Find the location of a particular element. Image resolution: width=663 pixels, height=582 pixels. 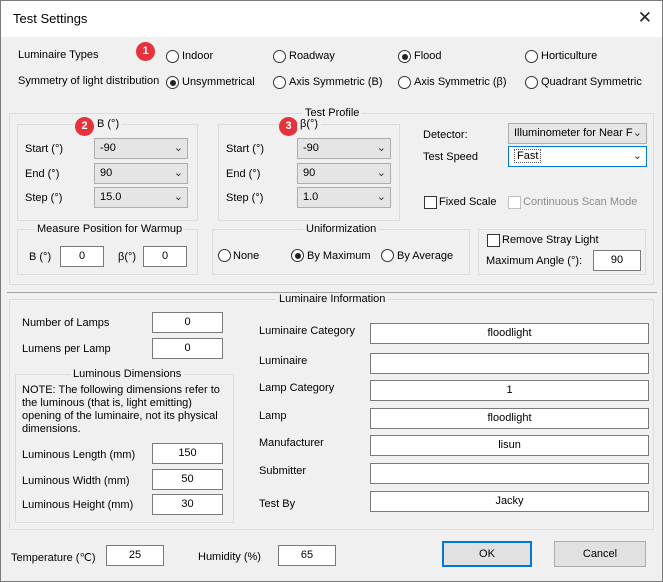

luminaire-input is located at coordinates (509, 363).